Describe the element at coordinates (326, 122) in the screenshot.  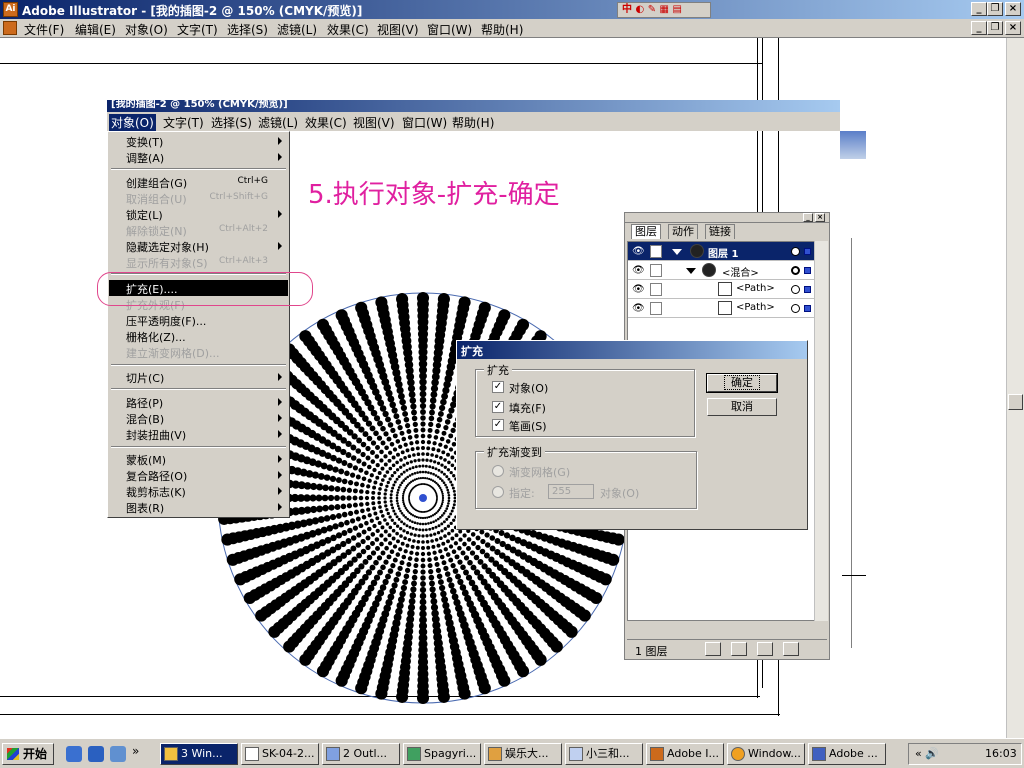
I see `inner-menu-effect: 效果(C)` at that location.